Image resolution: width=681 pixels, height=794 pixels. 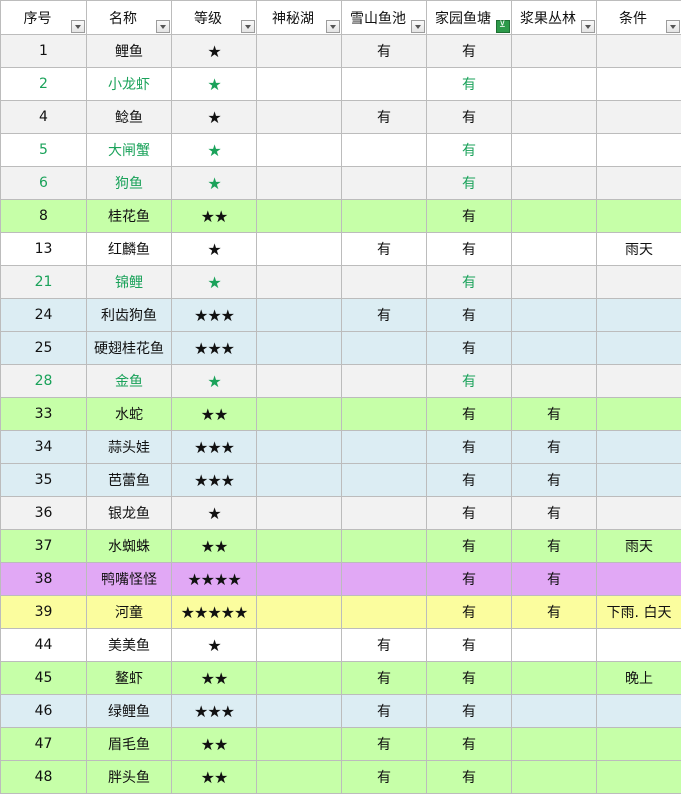 I want to click on cell-name: 绿鲤鱼, so click(x=129, y=711).